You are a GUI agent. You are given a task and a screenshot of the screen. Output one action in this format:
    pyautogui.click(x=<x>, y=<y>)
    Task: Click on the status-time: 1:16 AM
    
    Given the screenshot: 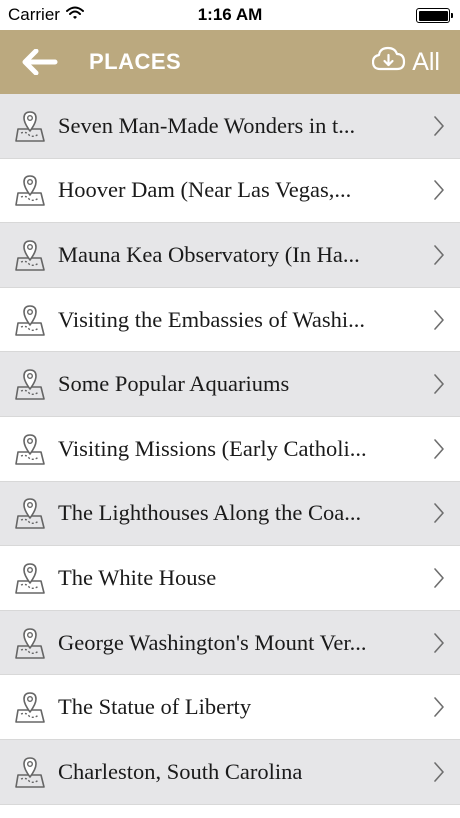 What is the action you would take?
    pyautogui.click(x=230, y=14)
    